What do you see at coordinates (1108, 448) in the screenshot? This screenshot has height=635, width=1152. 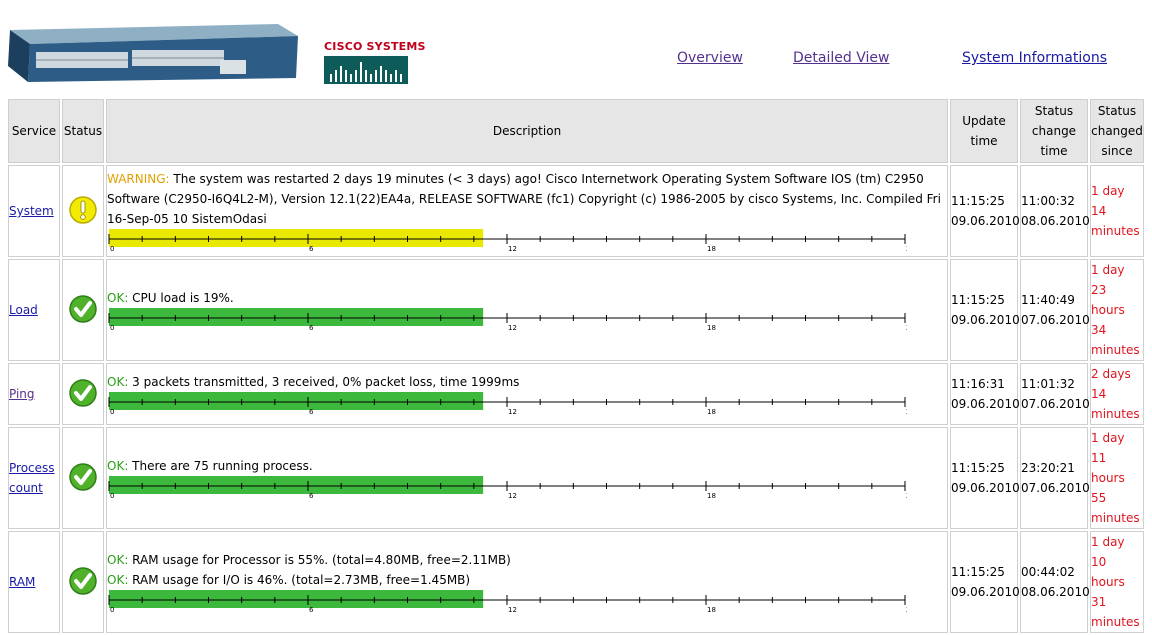 I see `status-changed-since-cell-line: 1 day 11` at bounding box center [1108, 448].